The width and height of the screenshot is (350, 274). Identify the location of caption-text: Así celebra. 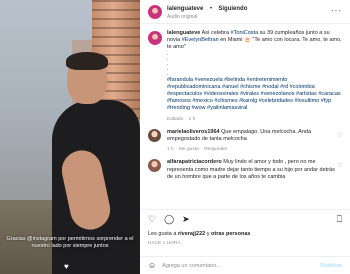
(216, 33).